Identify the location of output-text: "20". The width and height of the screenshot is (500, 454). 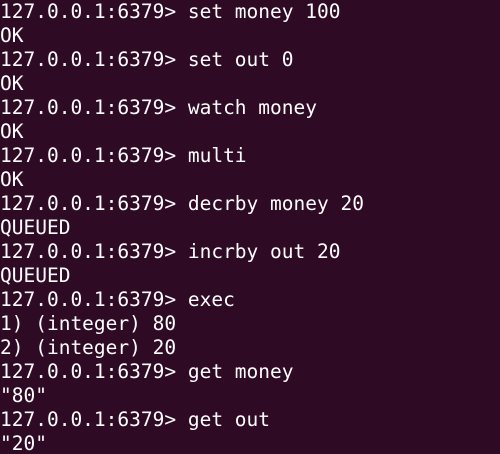
(23, 443).